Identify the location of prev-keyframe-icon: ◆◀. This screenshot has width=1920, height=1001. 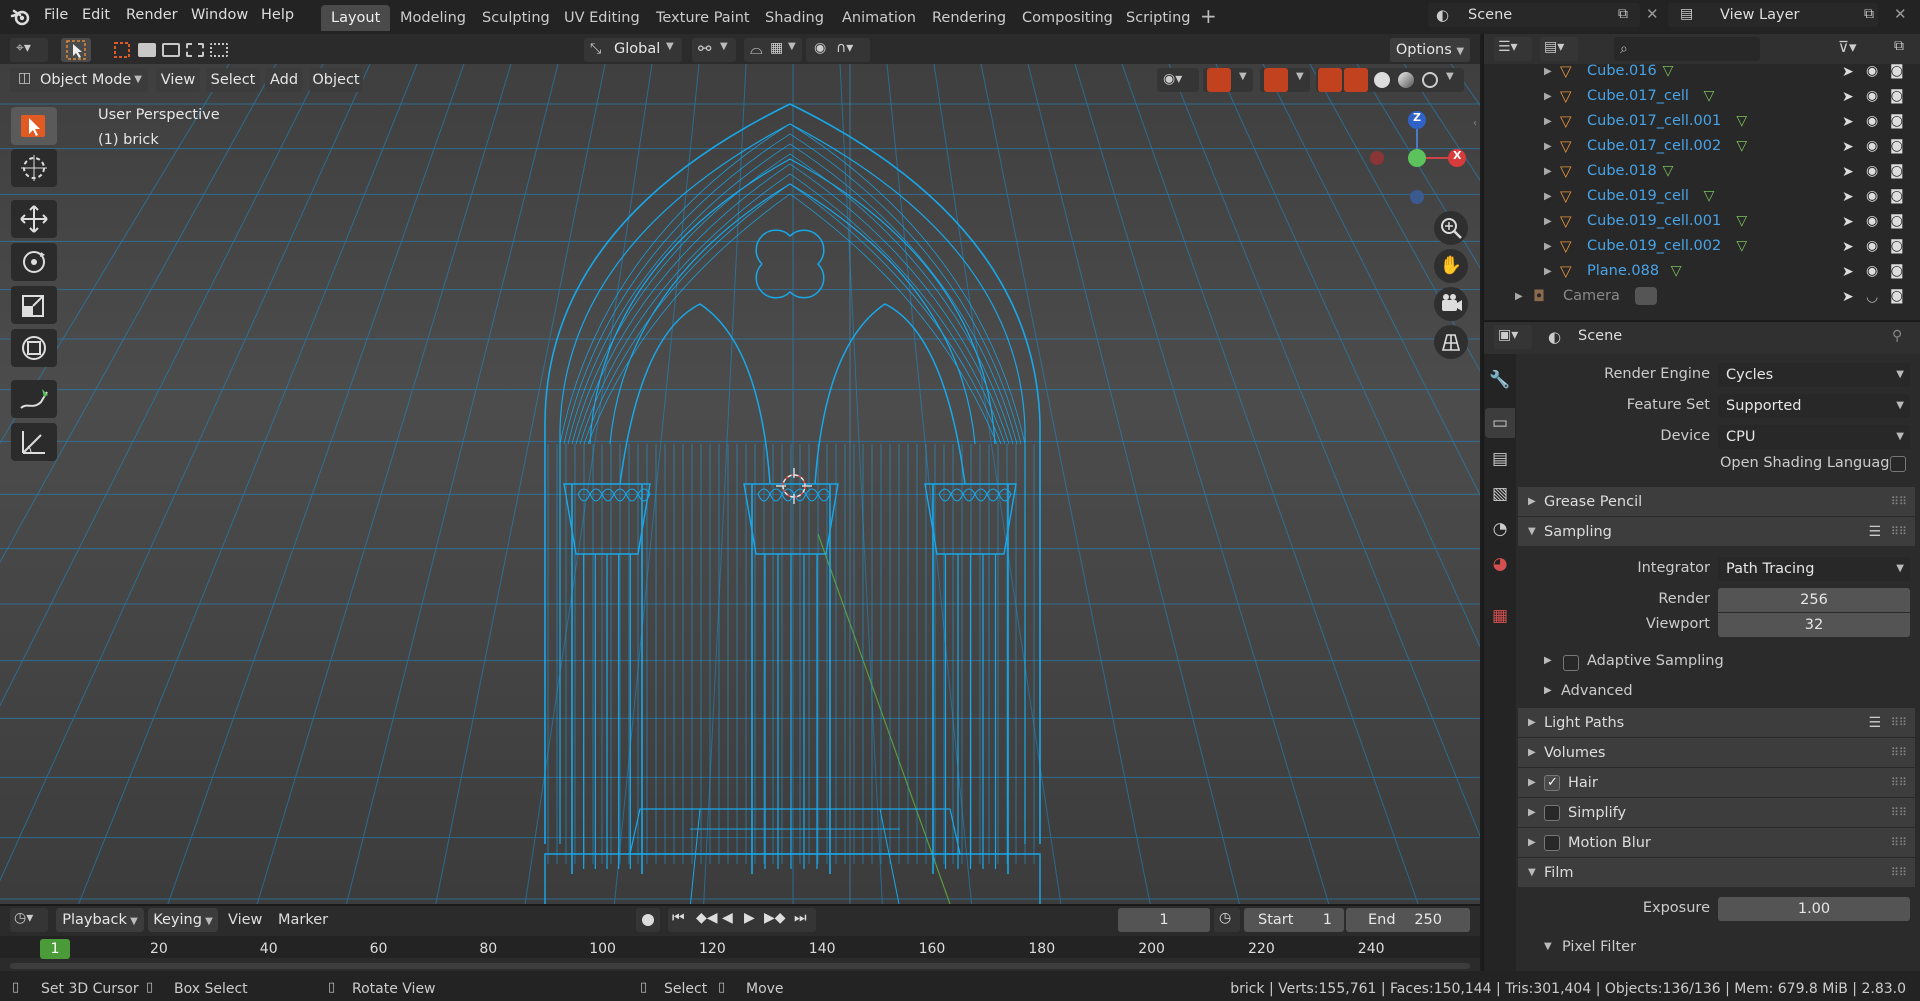
(707, 918).